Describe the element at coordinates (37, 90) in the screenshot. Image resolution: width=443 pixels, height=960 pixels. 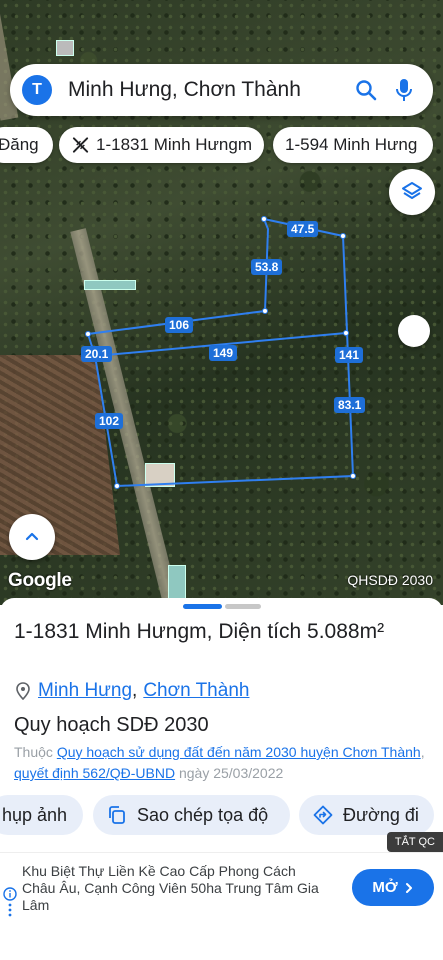
I see `avatar: T` at that location.